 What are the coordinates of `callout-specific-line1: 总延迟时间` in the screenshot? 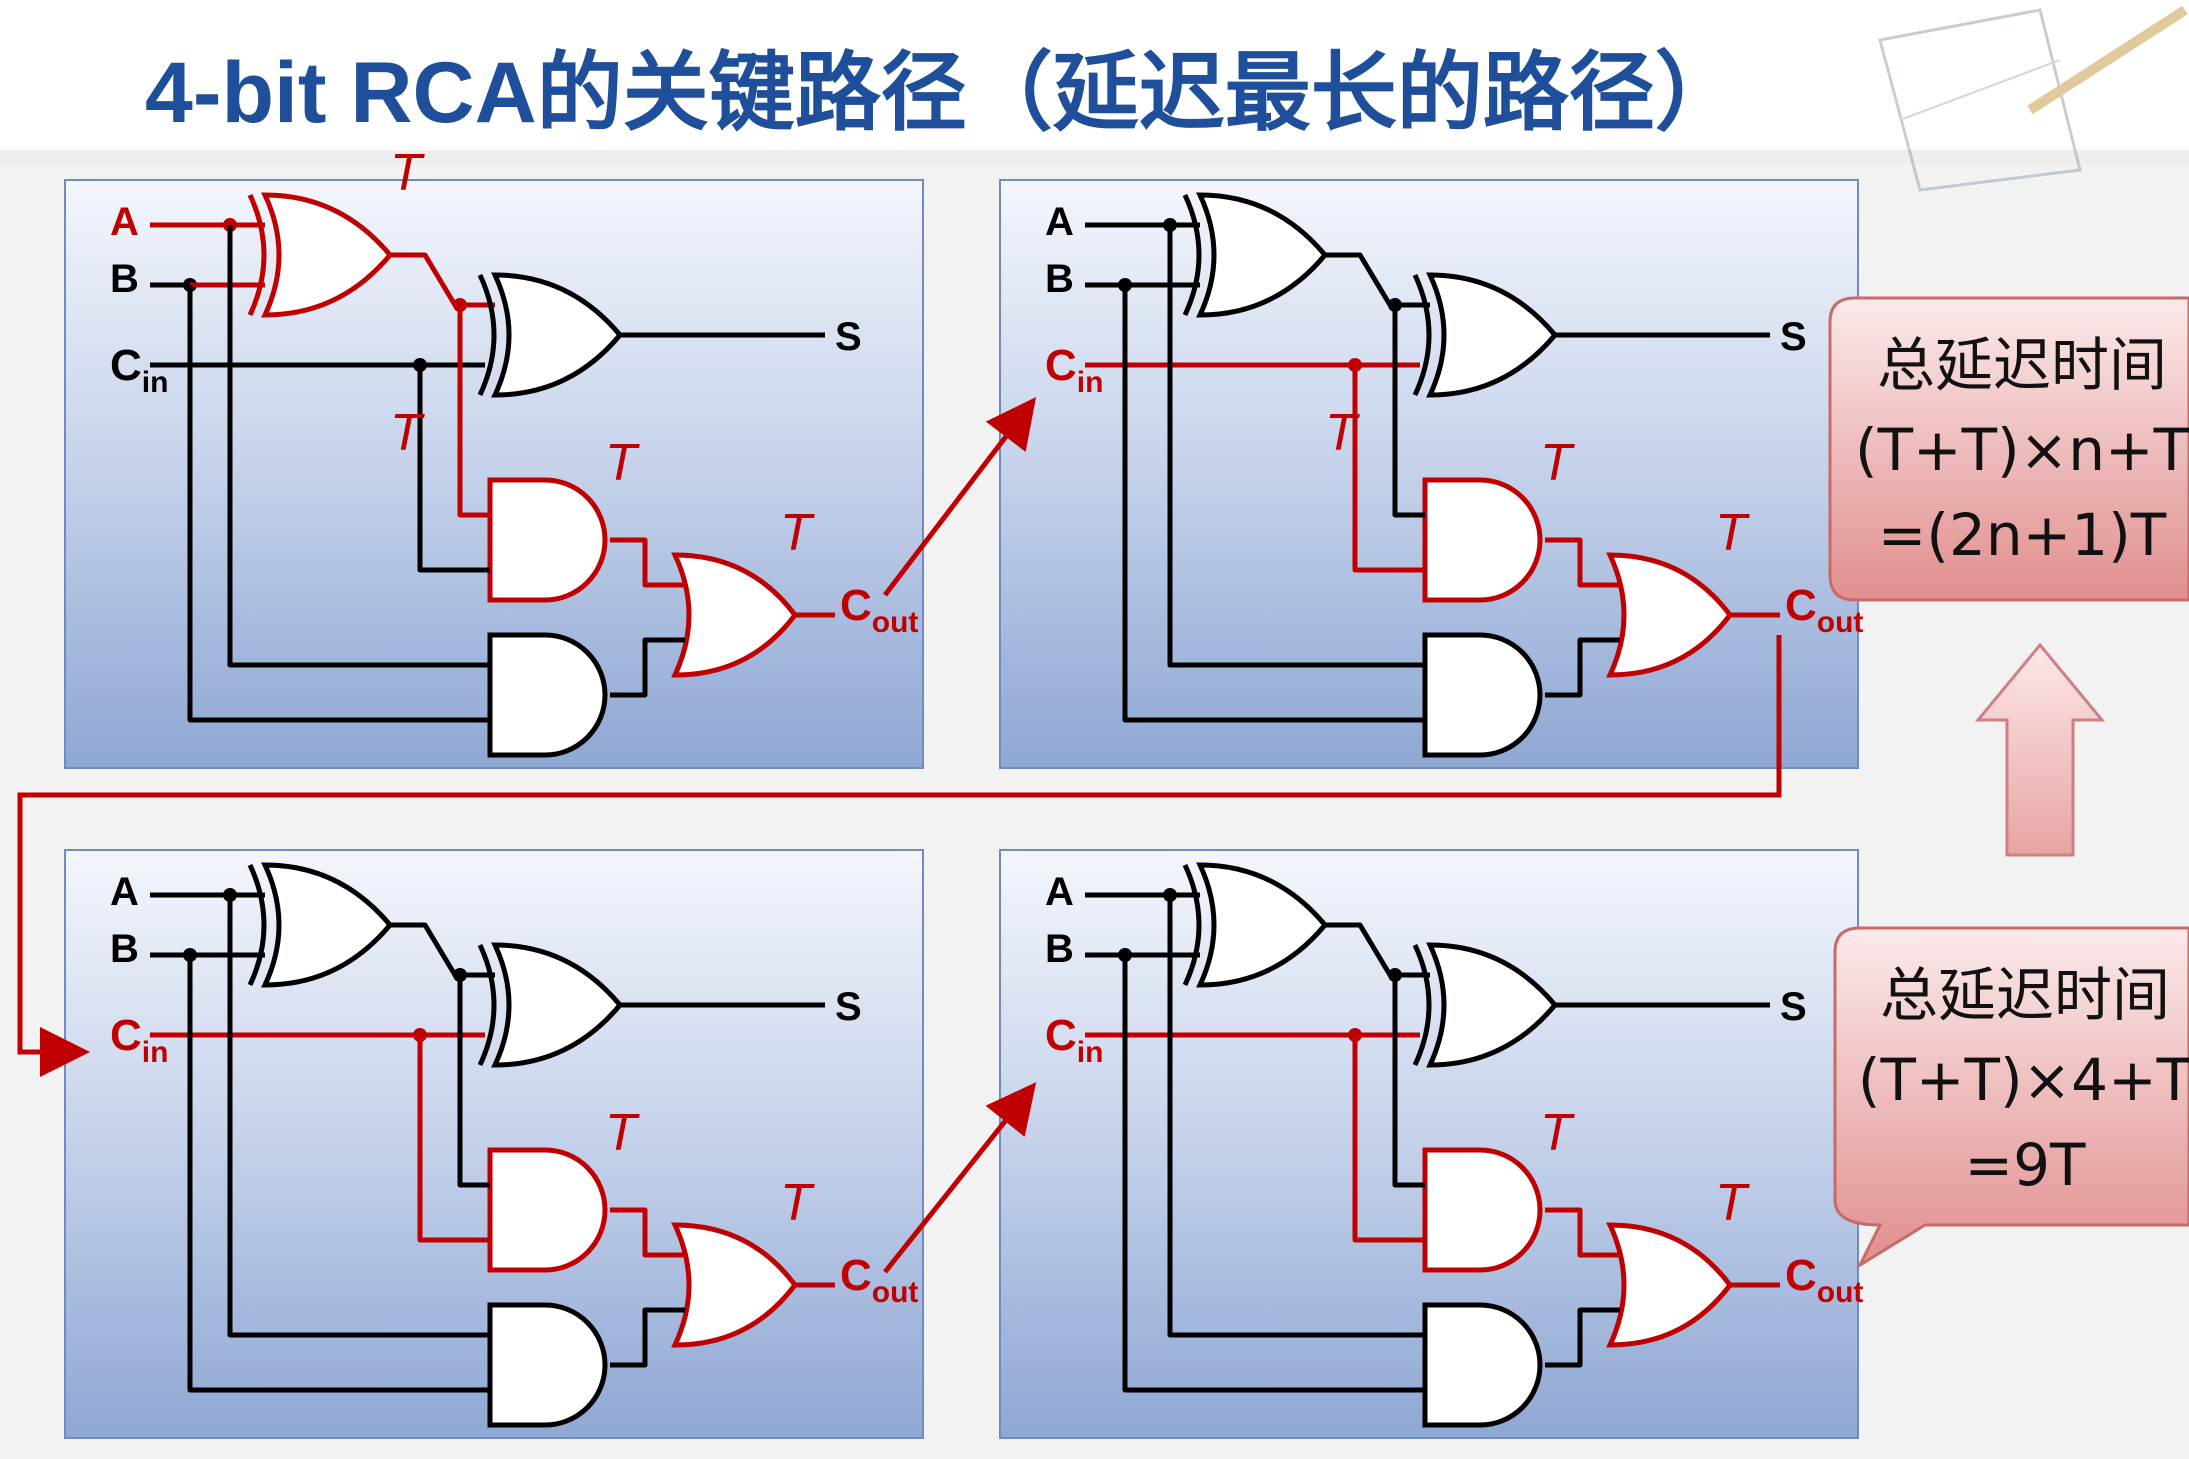 It's located at (2025, 995).